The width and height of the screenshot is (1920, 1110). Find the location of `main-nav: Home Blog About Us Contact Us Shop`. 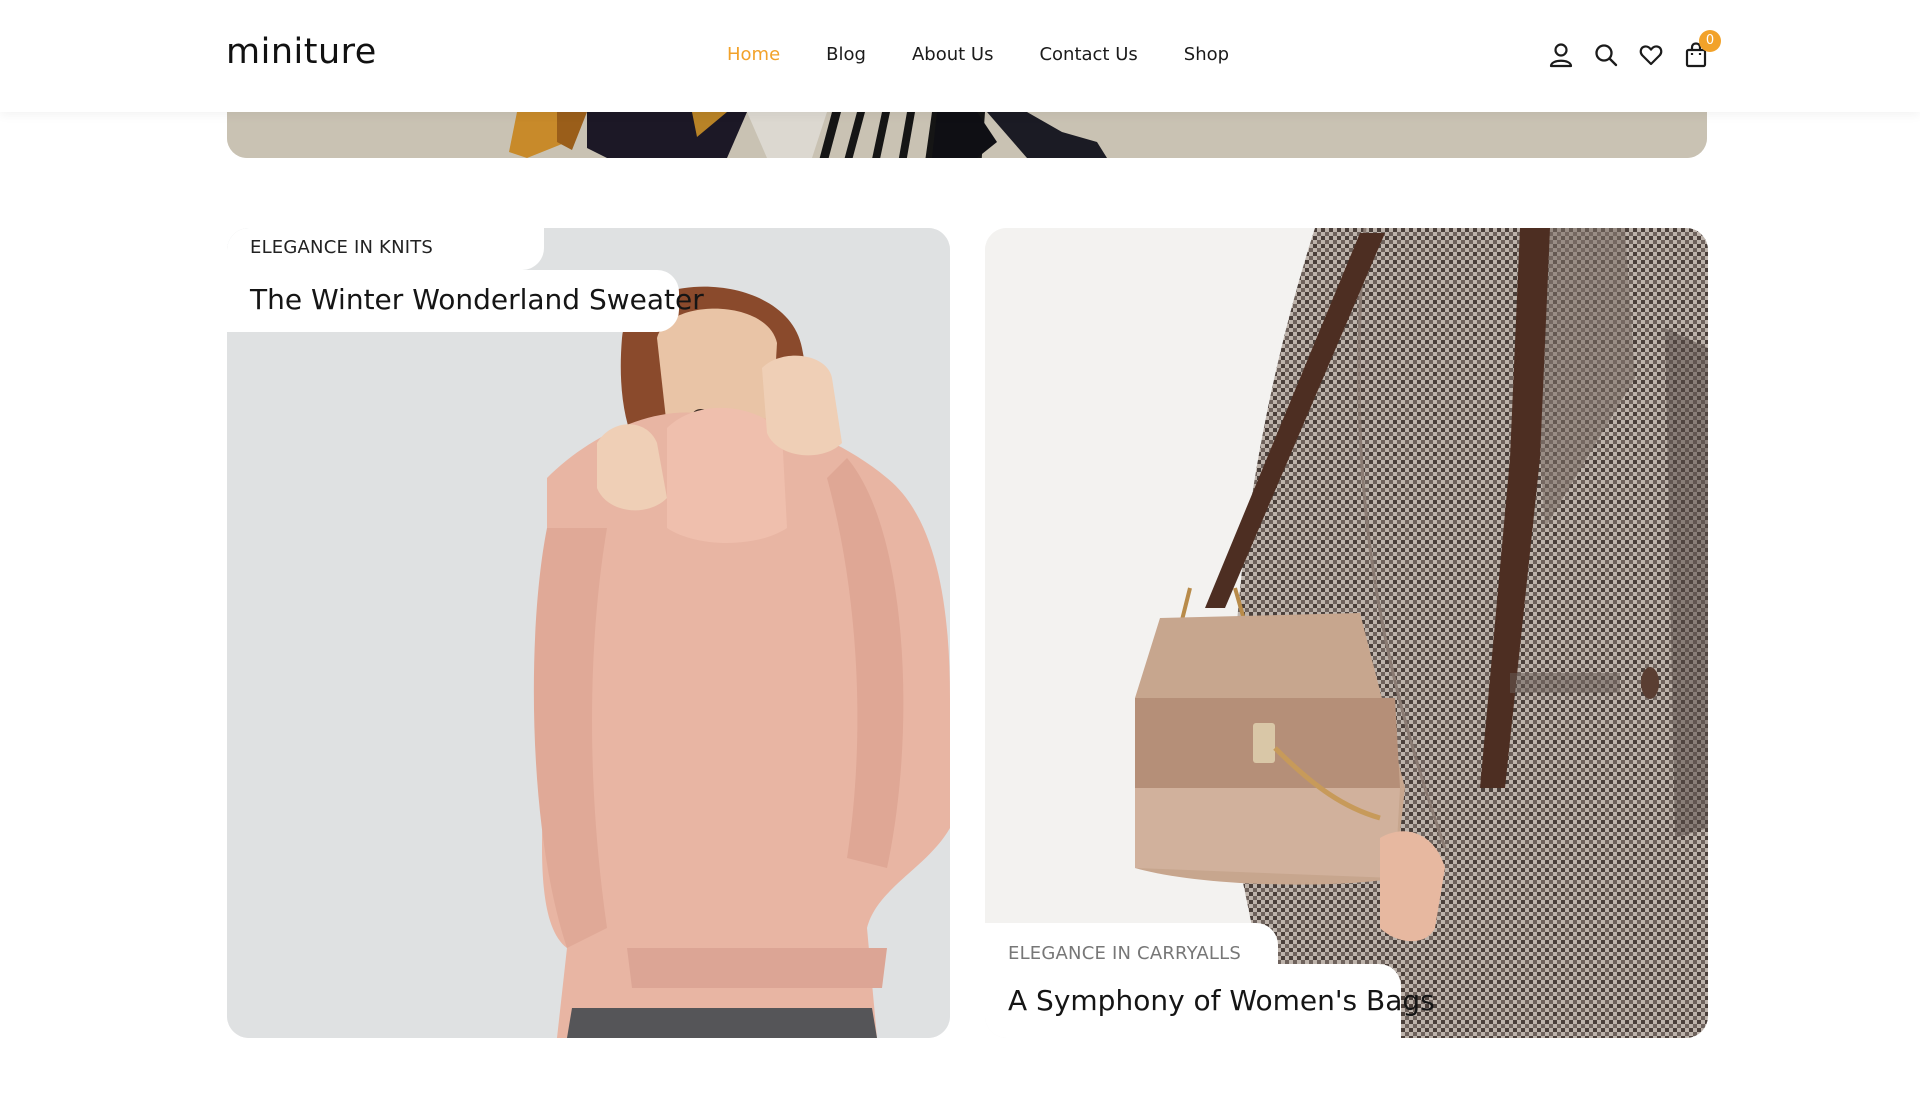

main-nav: Home Blog About Us Contact Us Shop is located at coordinates (978, 55).